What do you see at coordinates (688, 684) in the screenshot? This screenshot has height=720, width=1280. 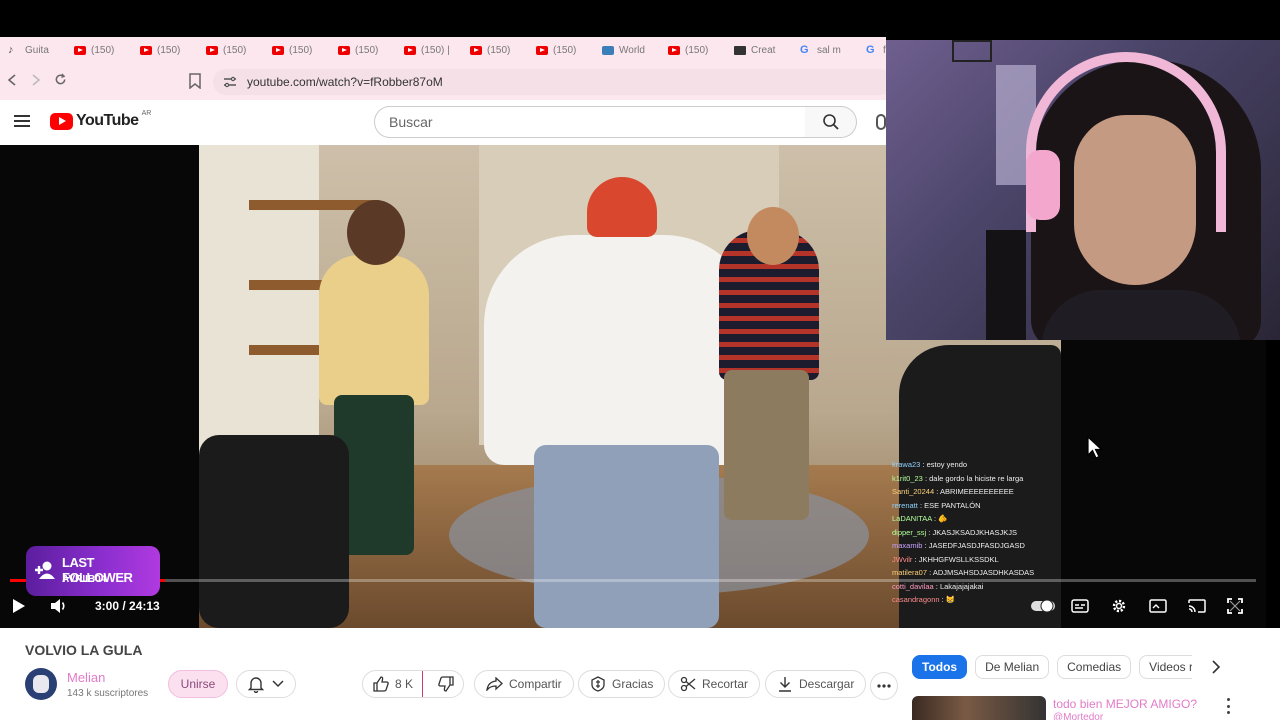 I see `scissors-icon` at bounding box center [688, 684].